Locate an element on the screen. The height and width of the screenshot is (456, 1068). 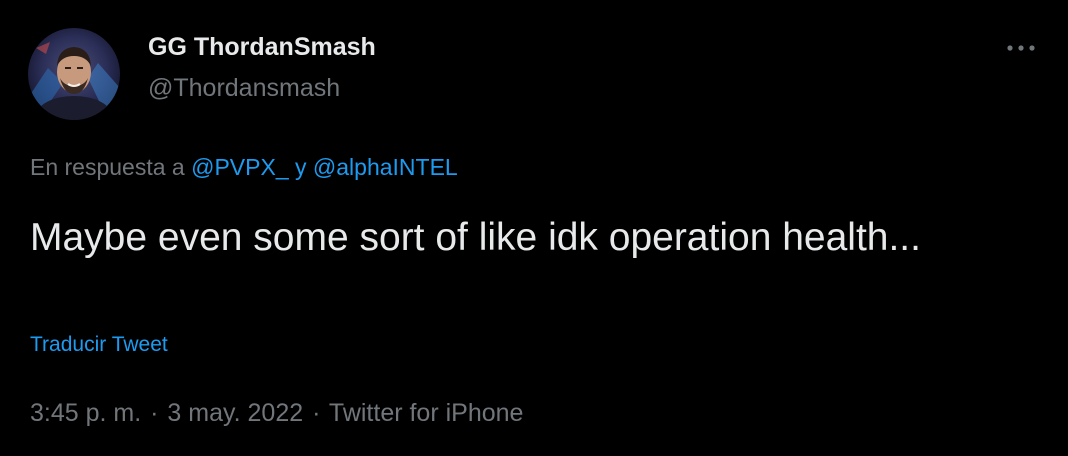
mention-link-alphaintel: @alphaINTEL is located at coordinates (385, 167).